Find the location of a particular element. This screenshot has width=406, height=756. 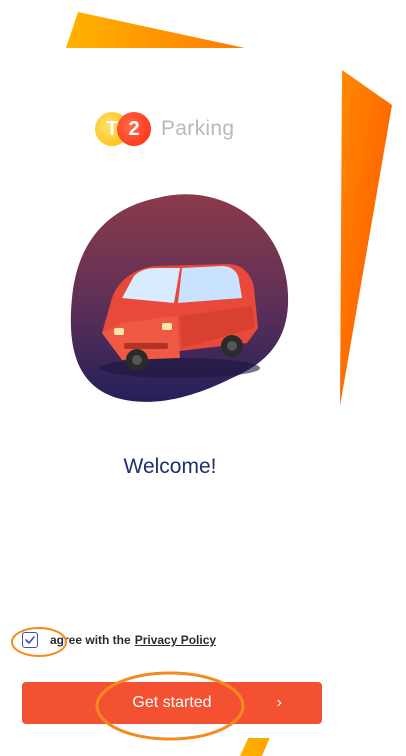

agree-label: agree with the is located at coordinates (90, 640).